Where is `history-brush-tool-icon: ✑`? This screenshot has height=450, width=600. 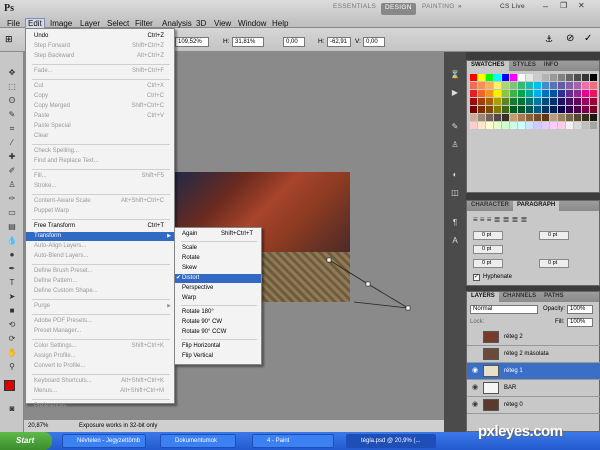
history-brush-tool-icon: ✑ is located at coordinates (12, 199).